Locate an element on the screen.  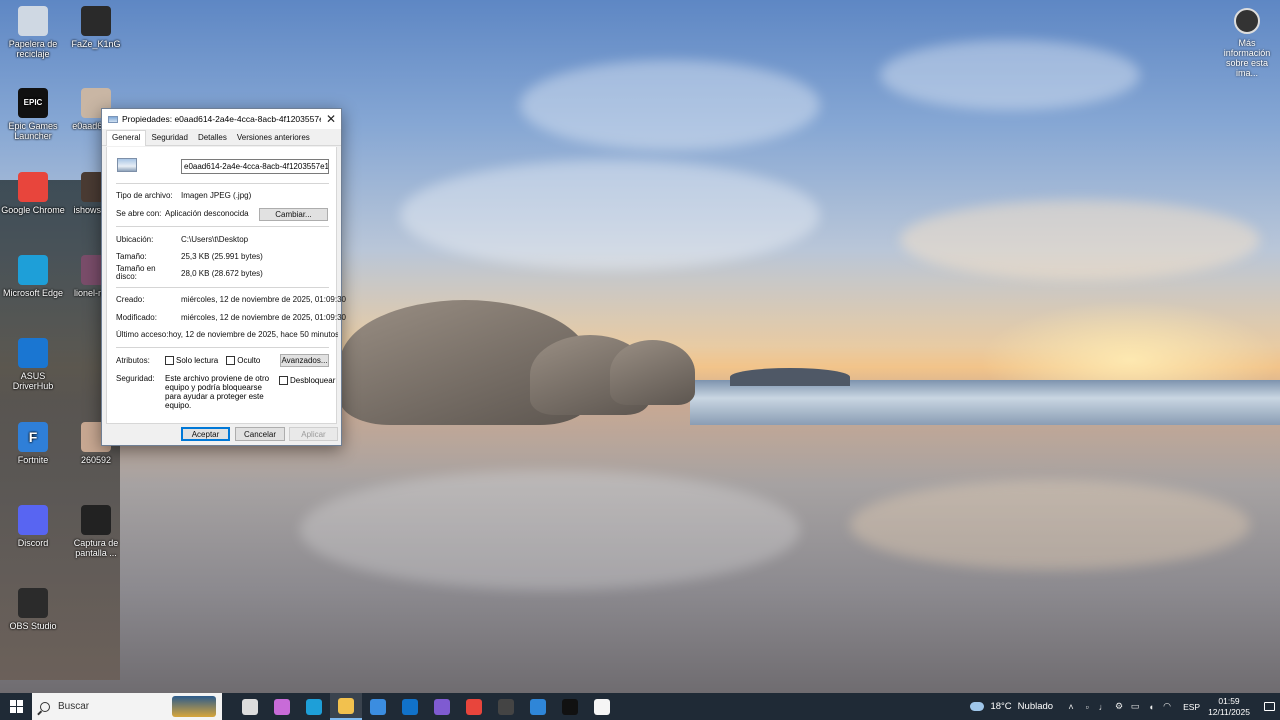
desktop-icon: FaZe_K1nG is located at coordinates (96, 27).